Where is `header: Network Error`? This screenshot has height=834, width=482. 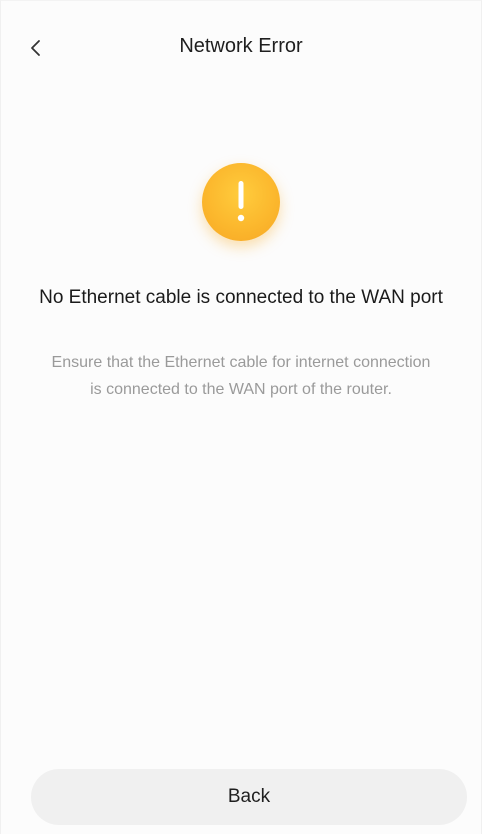
header: Network Error is located at coordinates (241, 49).